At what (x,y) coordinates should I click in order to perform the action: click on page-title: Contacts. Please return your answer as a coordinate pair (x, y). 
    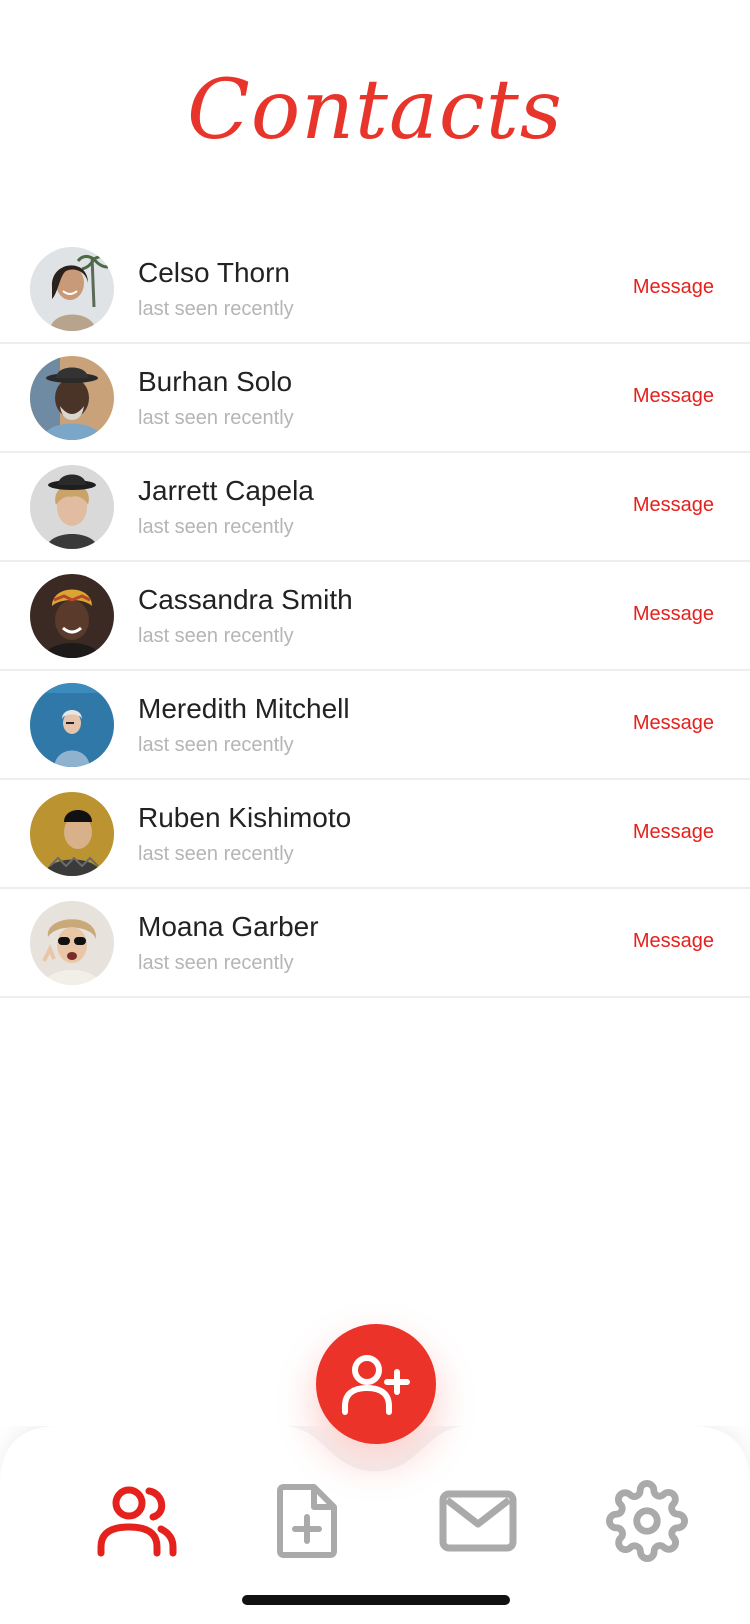
    Looking at the image, I should click on (375, 110).